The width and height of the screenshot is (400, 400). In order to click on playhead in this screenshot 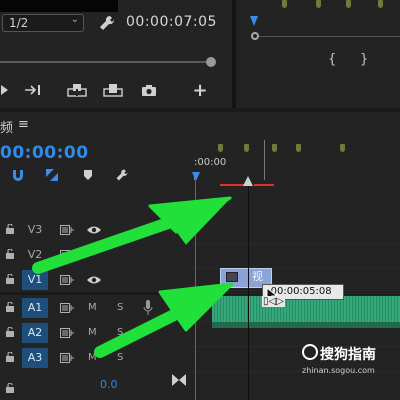, I will do `click(196, 176)`.